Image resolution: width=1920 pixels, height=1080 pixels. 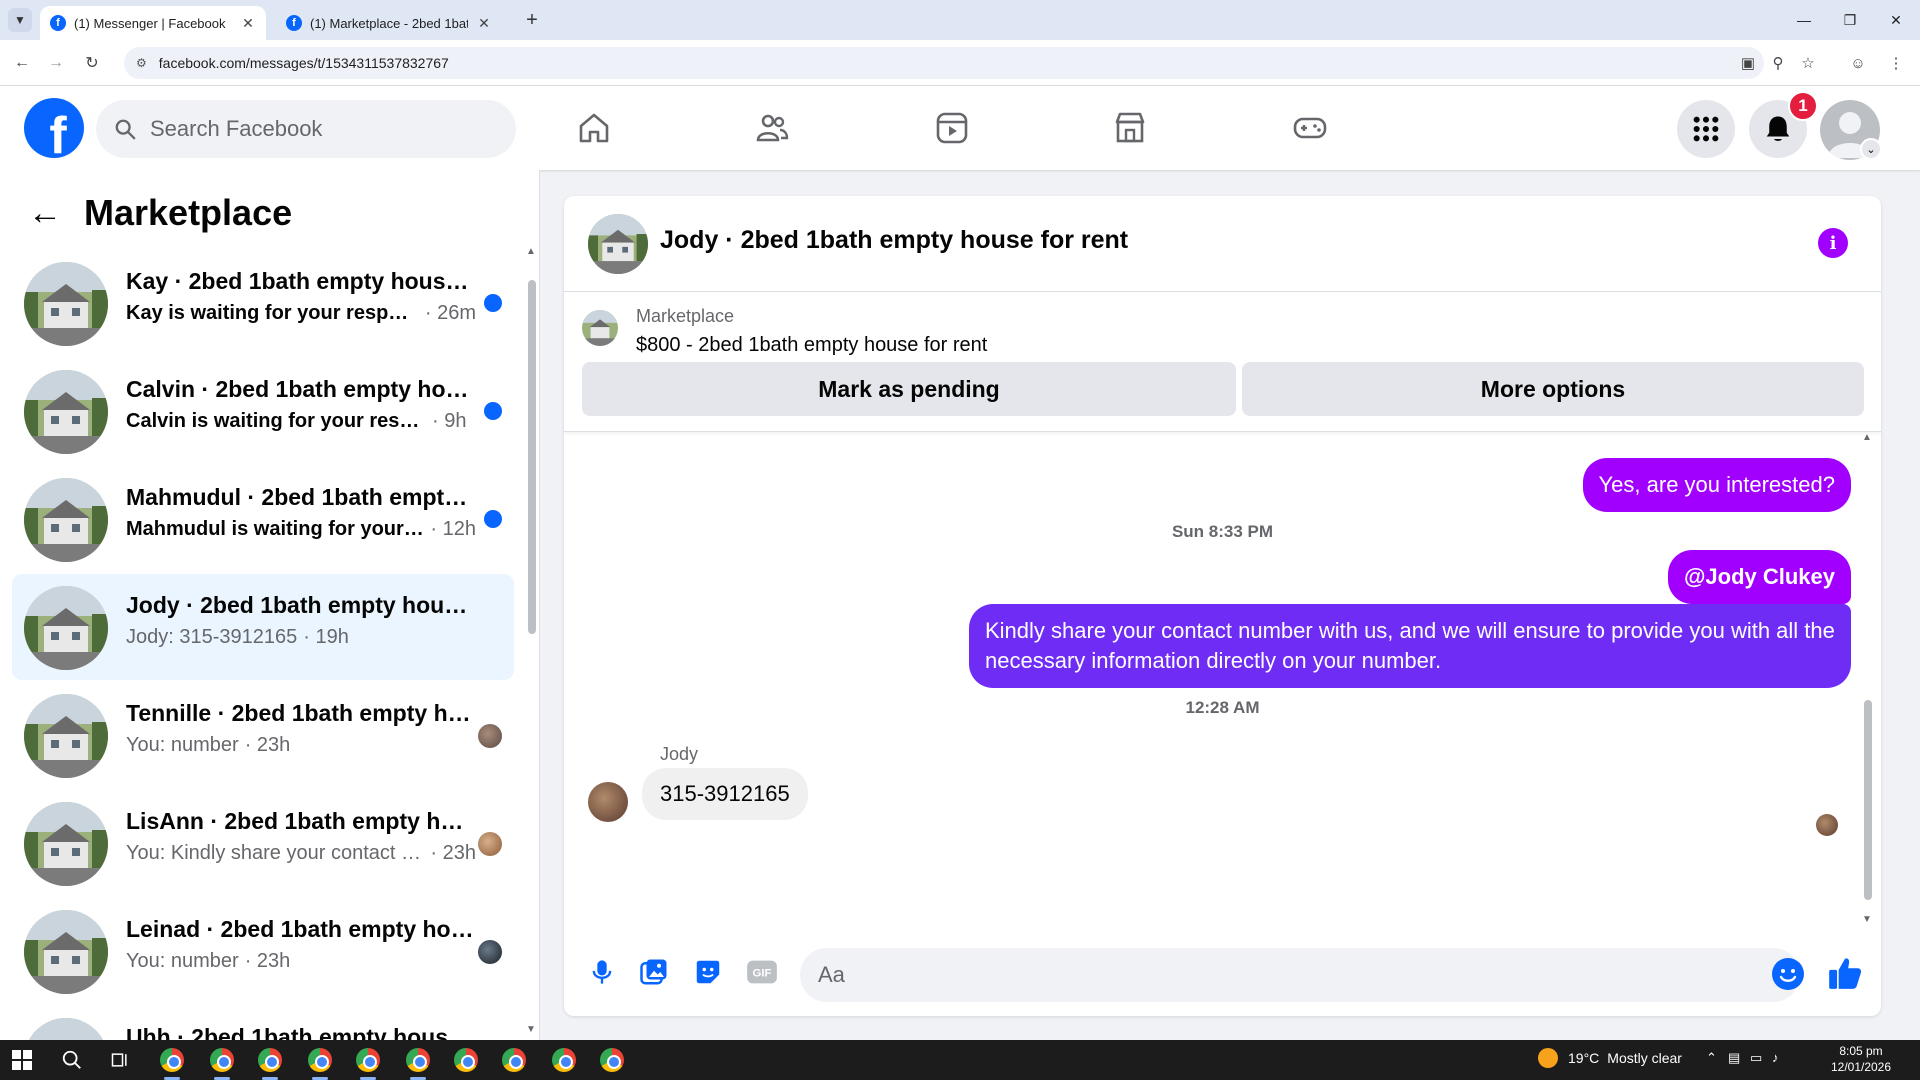 What do you see at coordinates (263, 1023) in the screenshot?
I see `conversation-item-uhh: Uhh · 2bed 1bath empty house for rent` at bounding box center [263, 1023].